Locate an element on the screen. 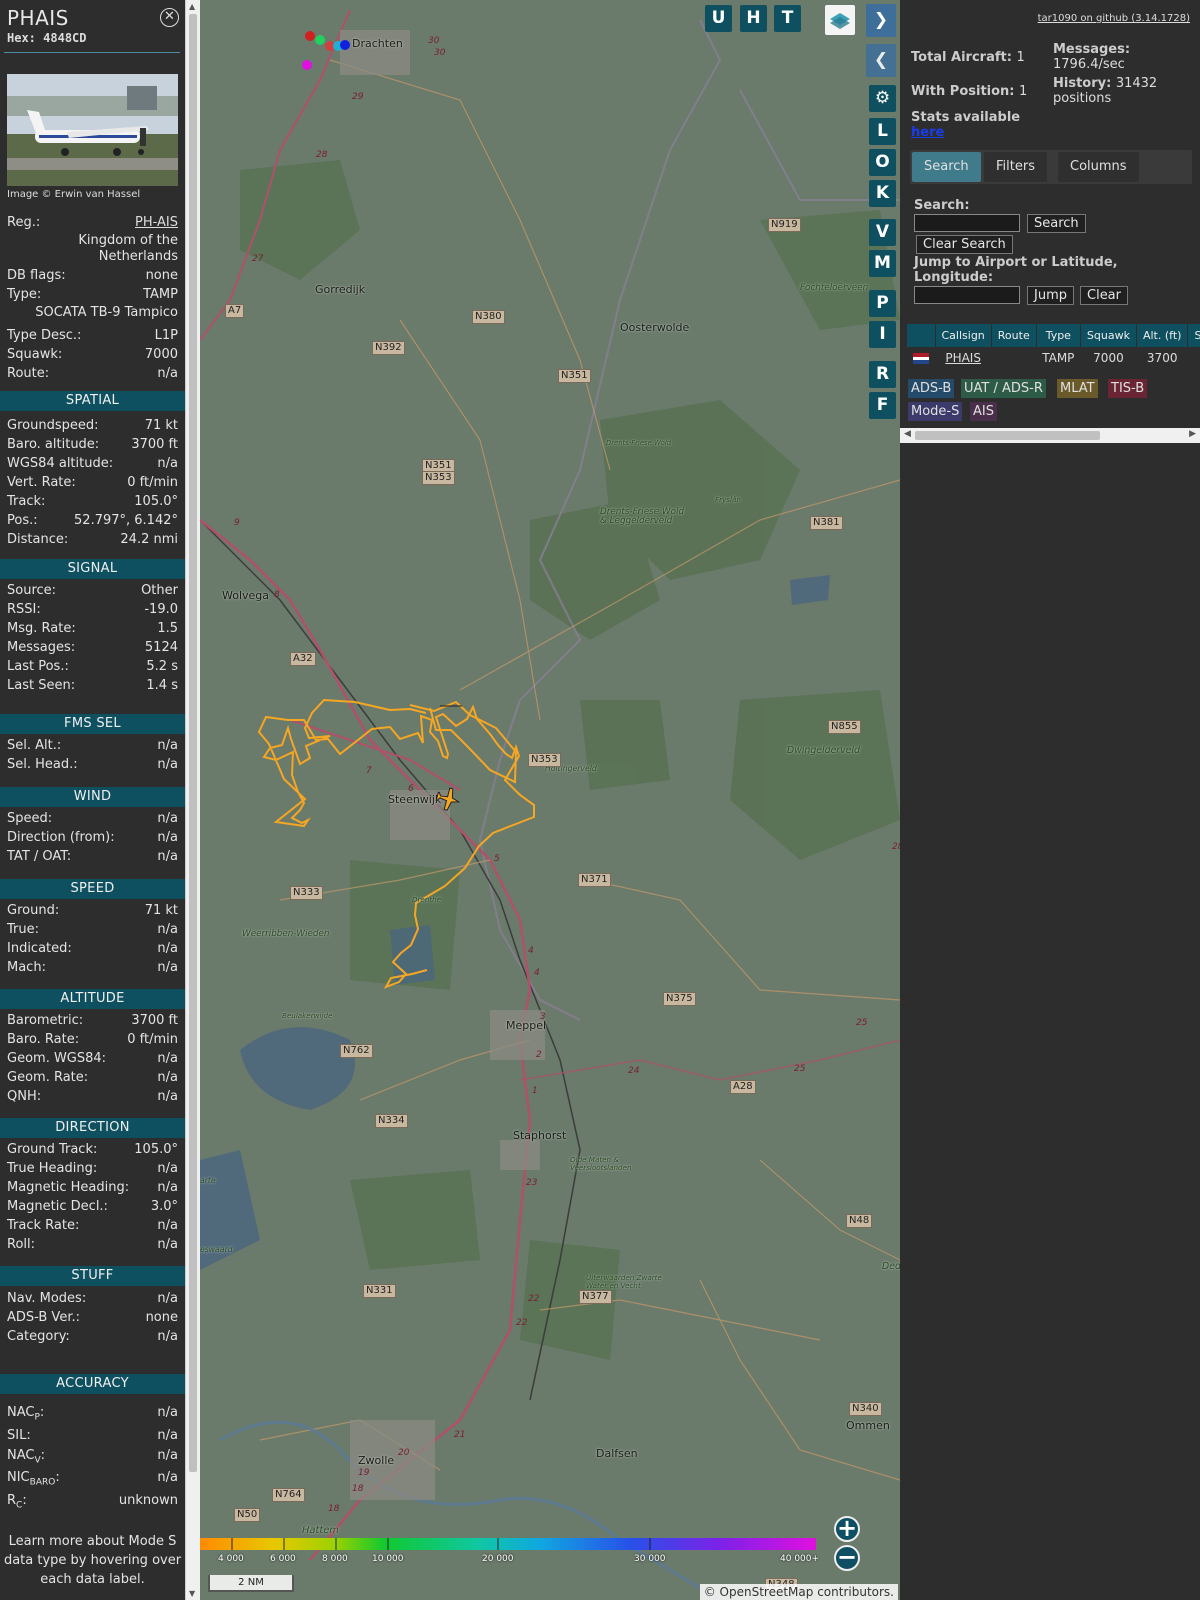  section-spatial: SPATIAL is located at coordinates (92, 401).